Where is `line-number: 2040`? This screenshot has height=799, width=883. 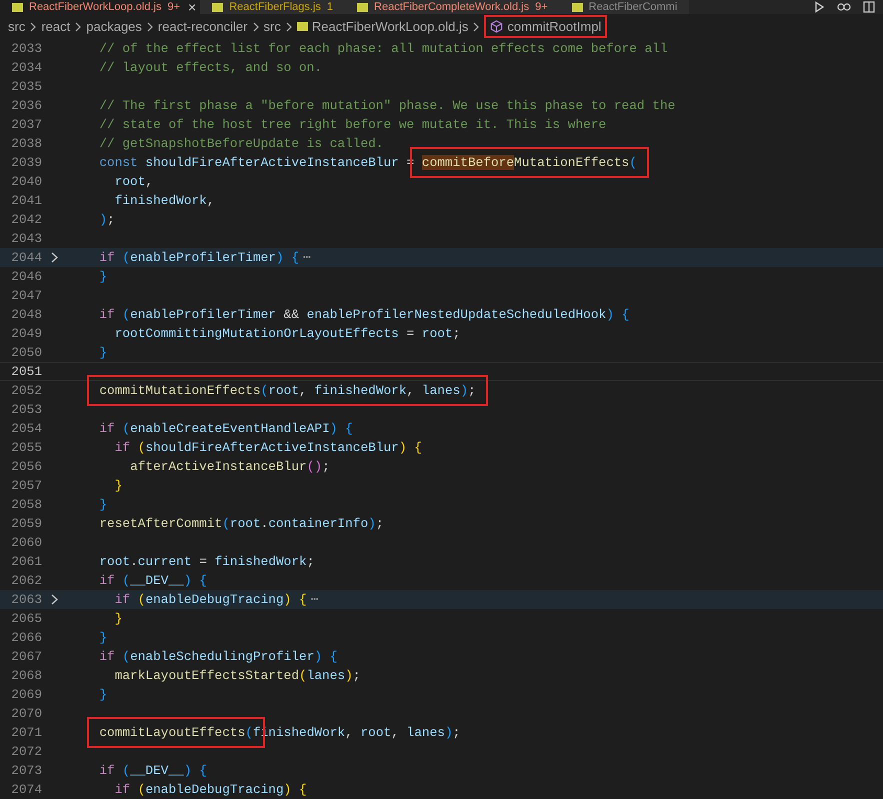
line-number: 2040 is located at coordinates (26, 181).